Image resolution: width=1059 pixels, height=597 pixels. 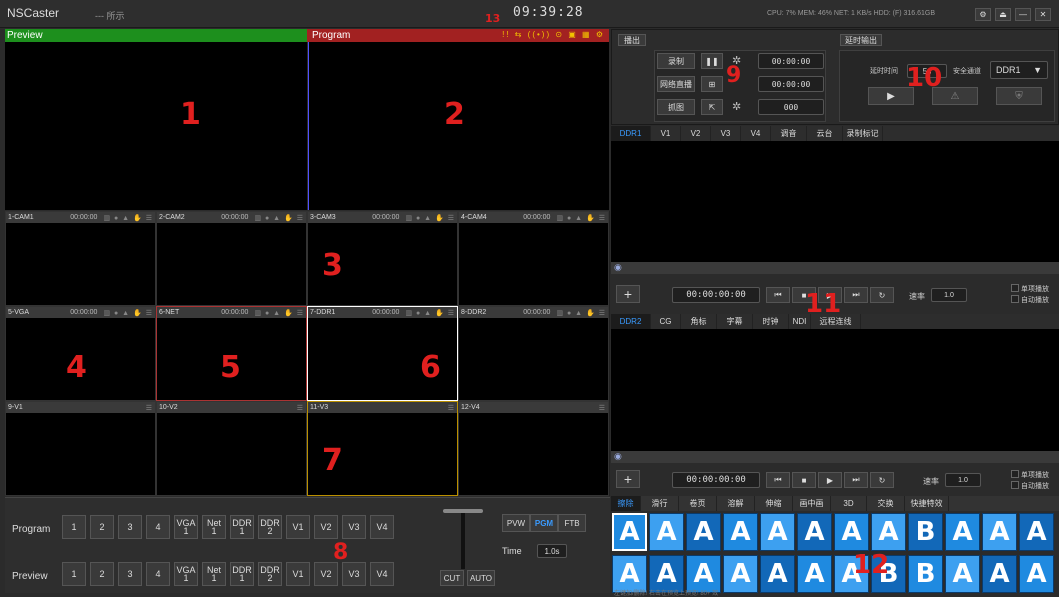 What do you see at coordinates (886, 503) in the screenshot?
I see `transition-tab-8: 交换` at bounding box center [886, 503].